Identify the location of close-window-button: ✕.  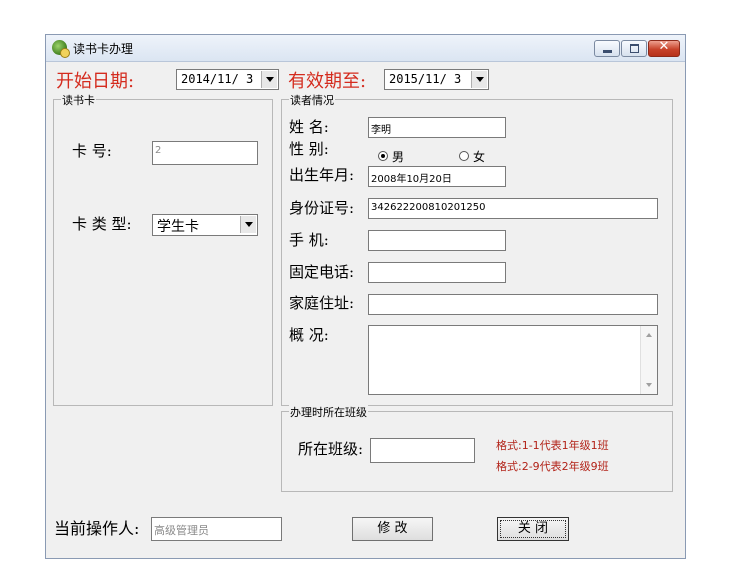
(664, 48).